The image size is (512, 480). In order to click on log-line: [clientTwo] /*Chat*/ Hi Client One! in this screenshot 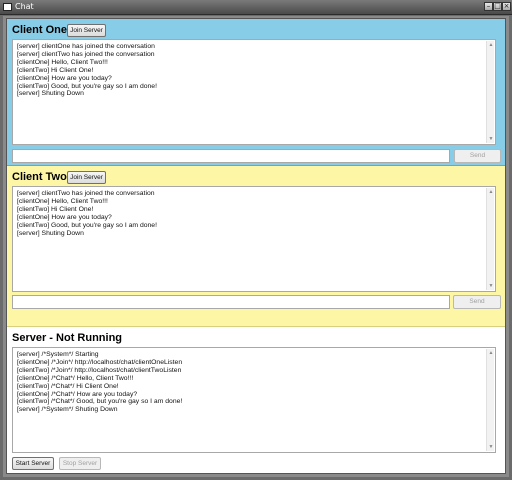, I will do `click(68, 386)`.